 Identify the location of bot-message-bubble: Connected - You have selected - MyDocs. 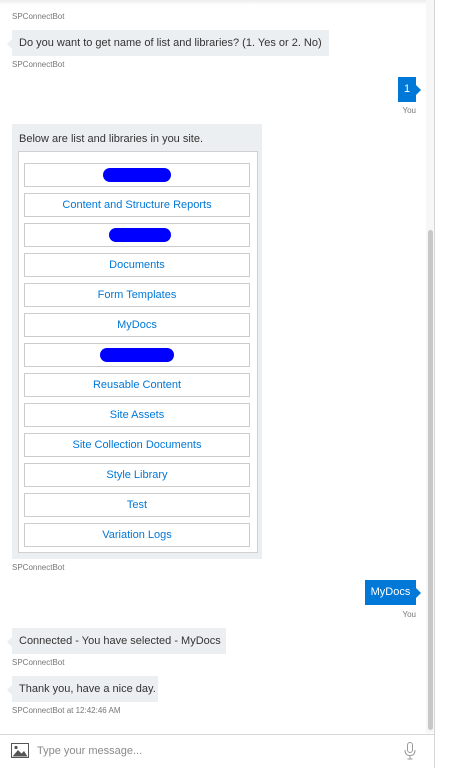
(116, 641).